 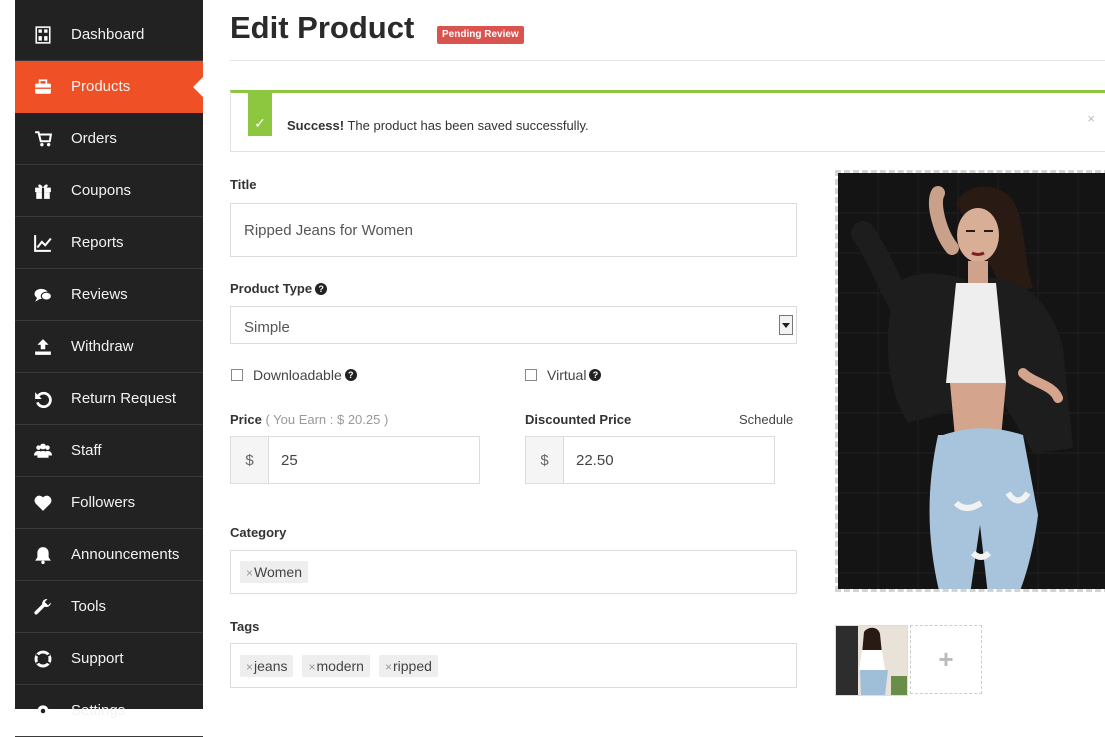 What do you see at coordinates (578, 419) in the screenshot?
I see `discount-label: Discounted Price` at bounding box center [578, 419].